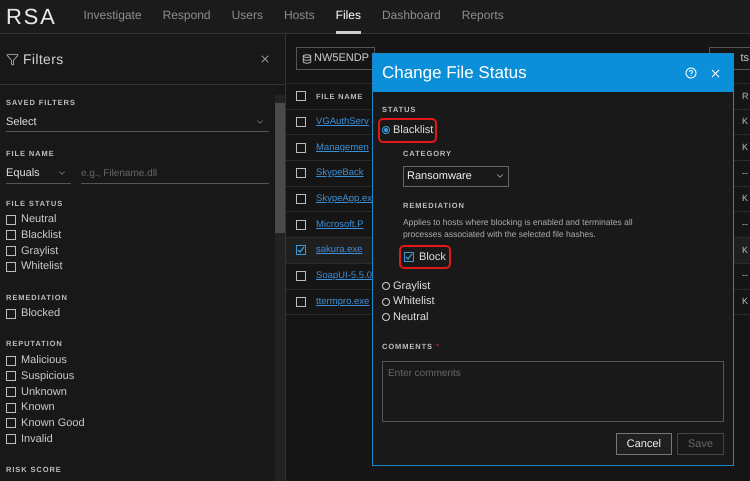 This screenshot has height=481, width=750. What do you see at coordinates (113, 17) in the screenshot?
I see `nav-tab: Investigate` at bounding box center [113, 17].